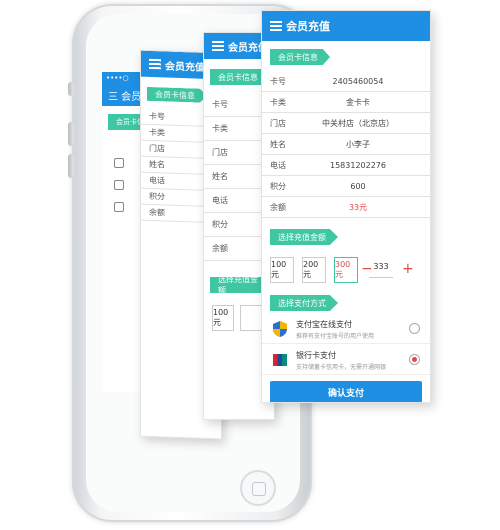 The height and width of the screenshot is (530, 500). I want to click on custom-amount-input: 333, so click(381, 270).